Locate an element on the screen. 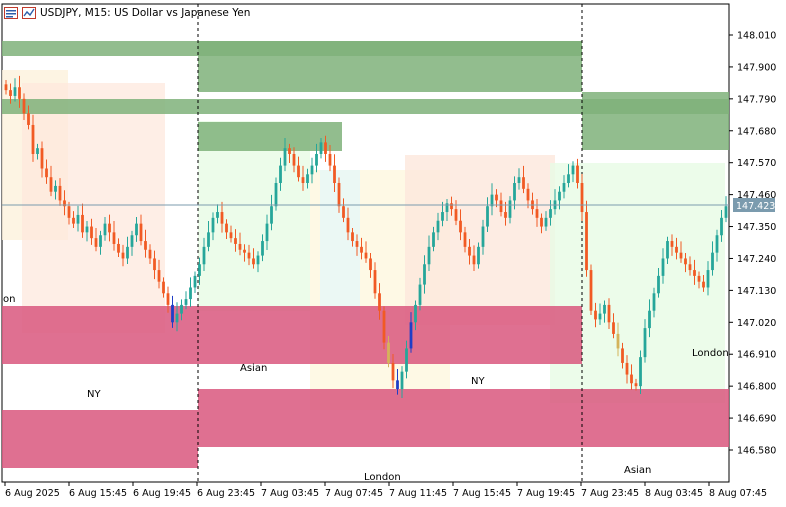 The width and height of the screenshot is (786, 507). session-label-london-2: London is located at coordinates (710, 353).